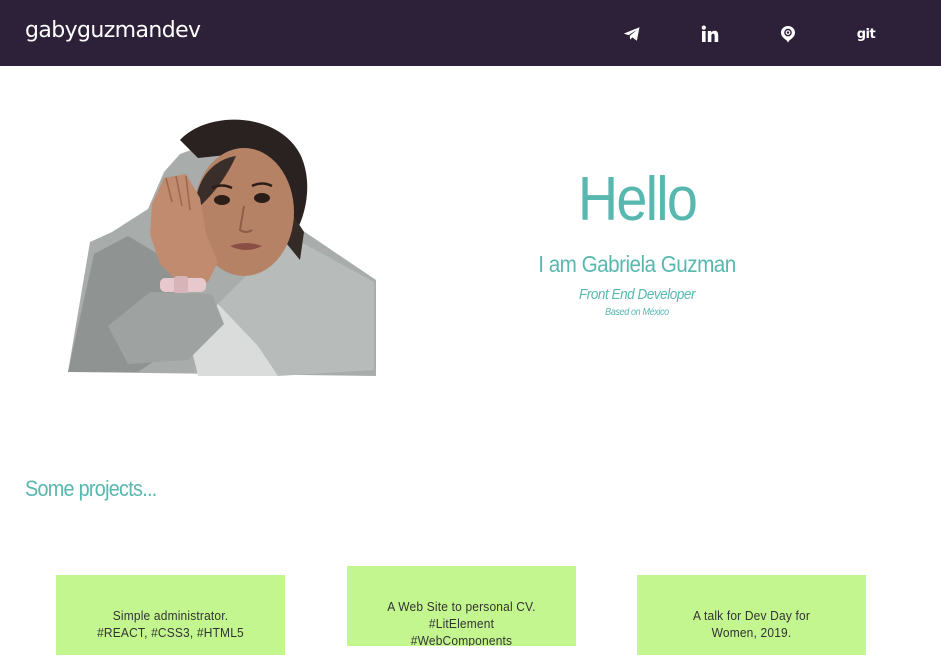 The width and height of the screenshot is (941, 655). What do you see at coordinates (461, 639) in the screenshot?
I see `project-card-line: #WebComponents` at bounding box center [461, 639].